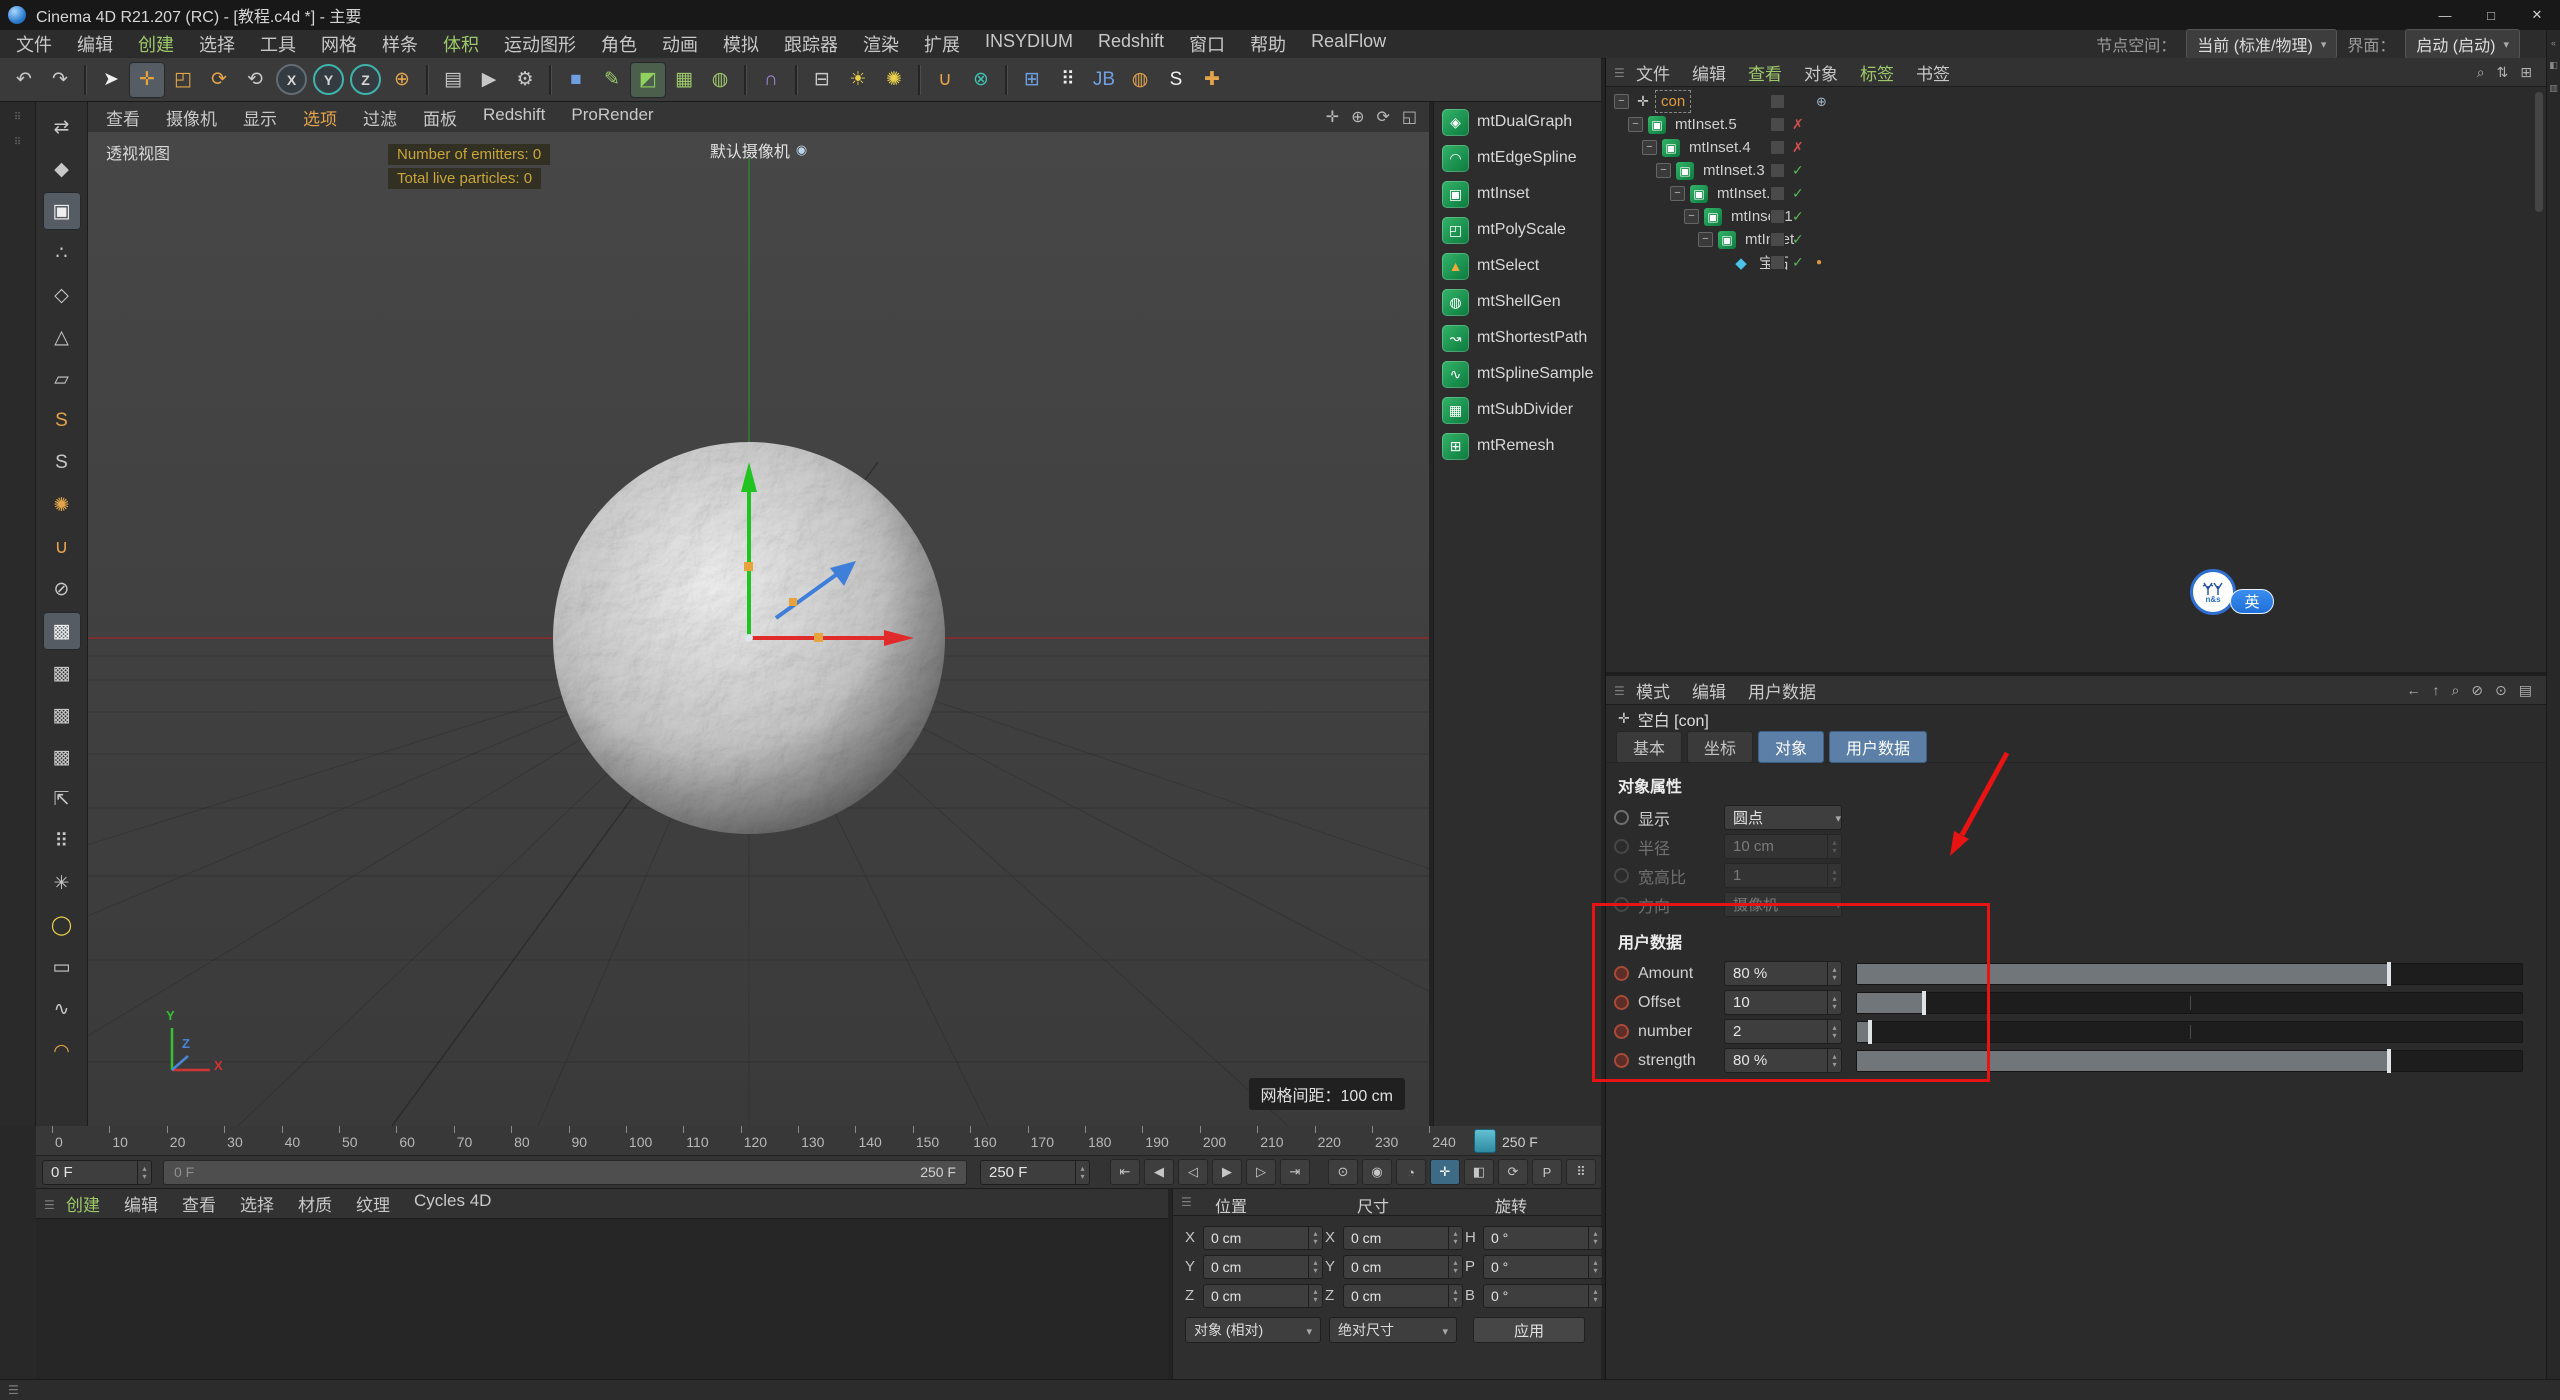 The width and height of the screenshot is (2560, 1400). Describe the element at coordinates (1709, 690) in the screenshot. I see `am-menu-item: 编辑` at that location.